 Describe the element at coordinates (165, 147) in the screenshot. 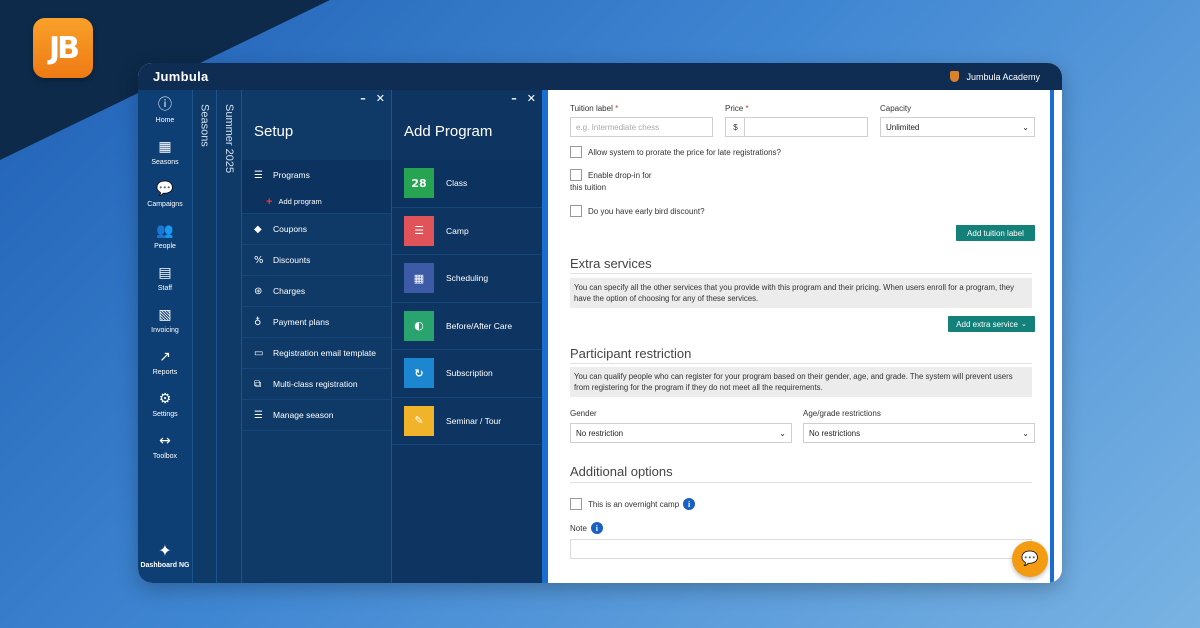

I see `calendar-icon: ▦` at that location.